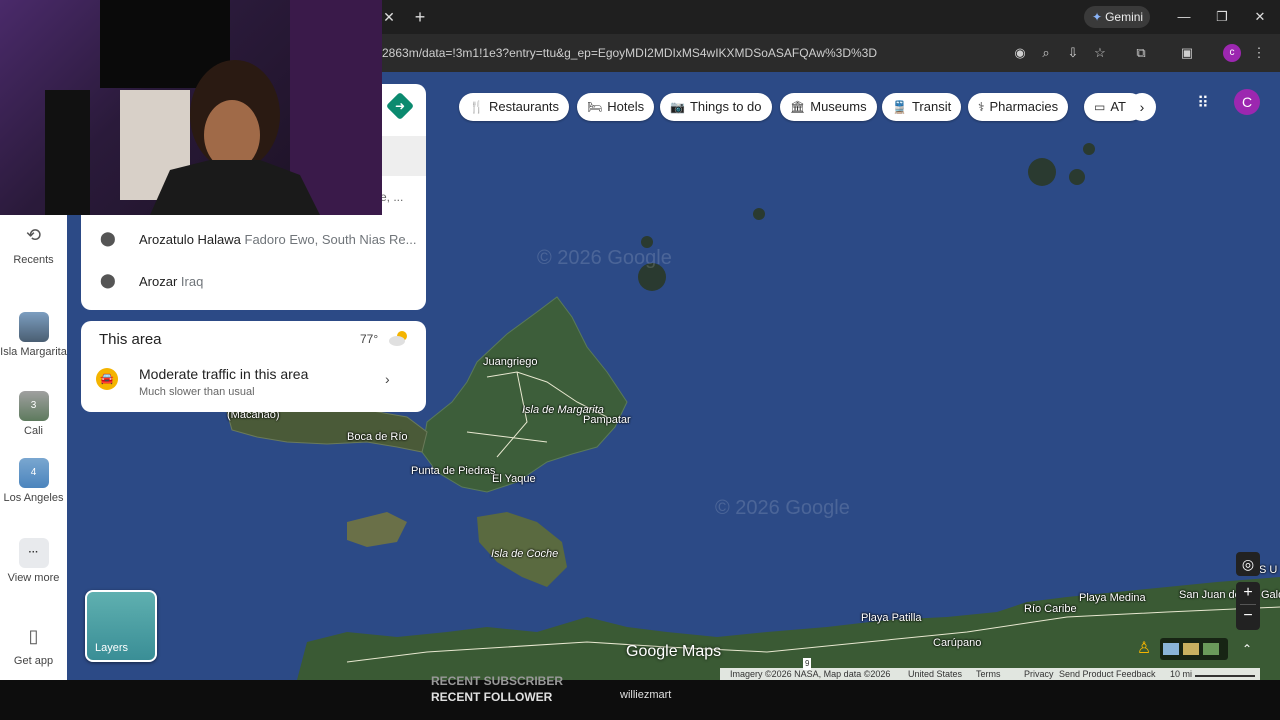  What do you see at coordinates (524, 106) in the screenshot?
I see `chip-label: Restaurants` at bounding box center [524, 106].